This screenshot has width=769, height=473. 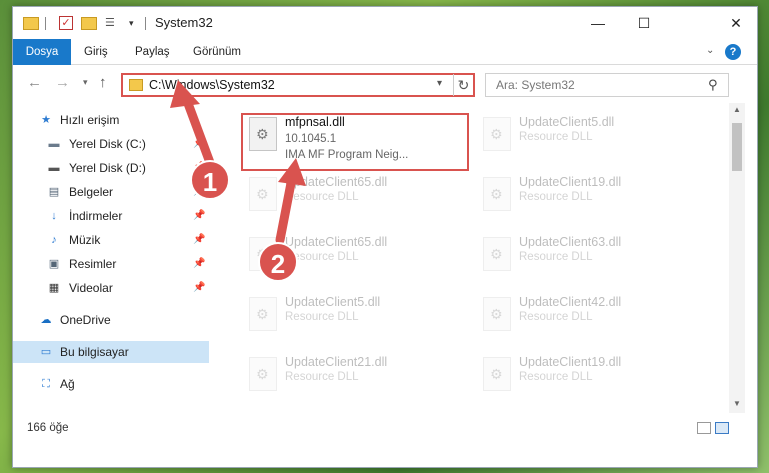 What do you see at coordinates (704, 428) in the screenshot?
I see `details-view-icon` at bounding box center [704, 428].